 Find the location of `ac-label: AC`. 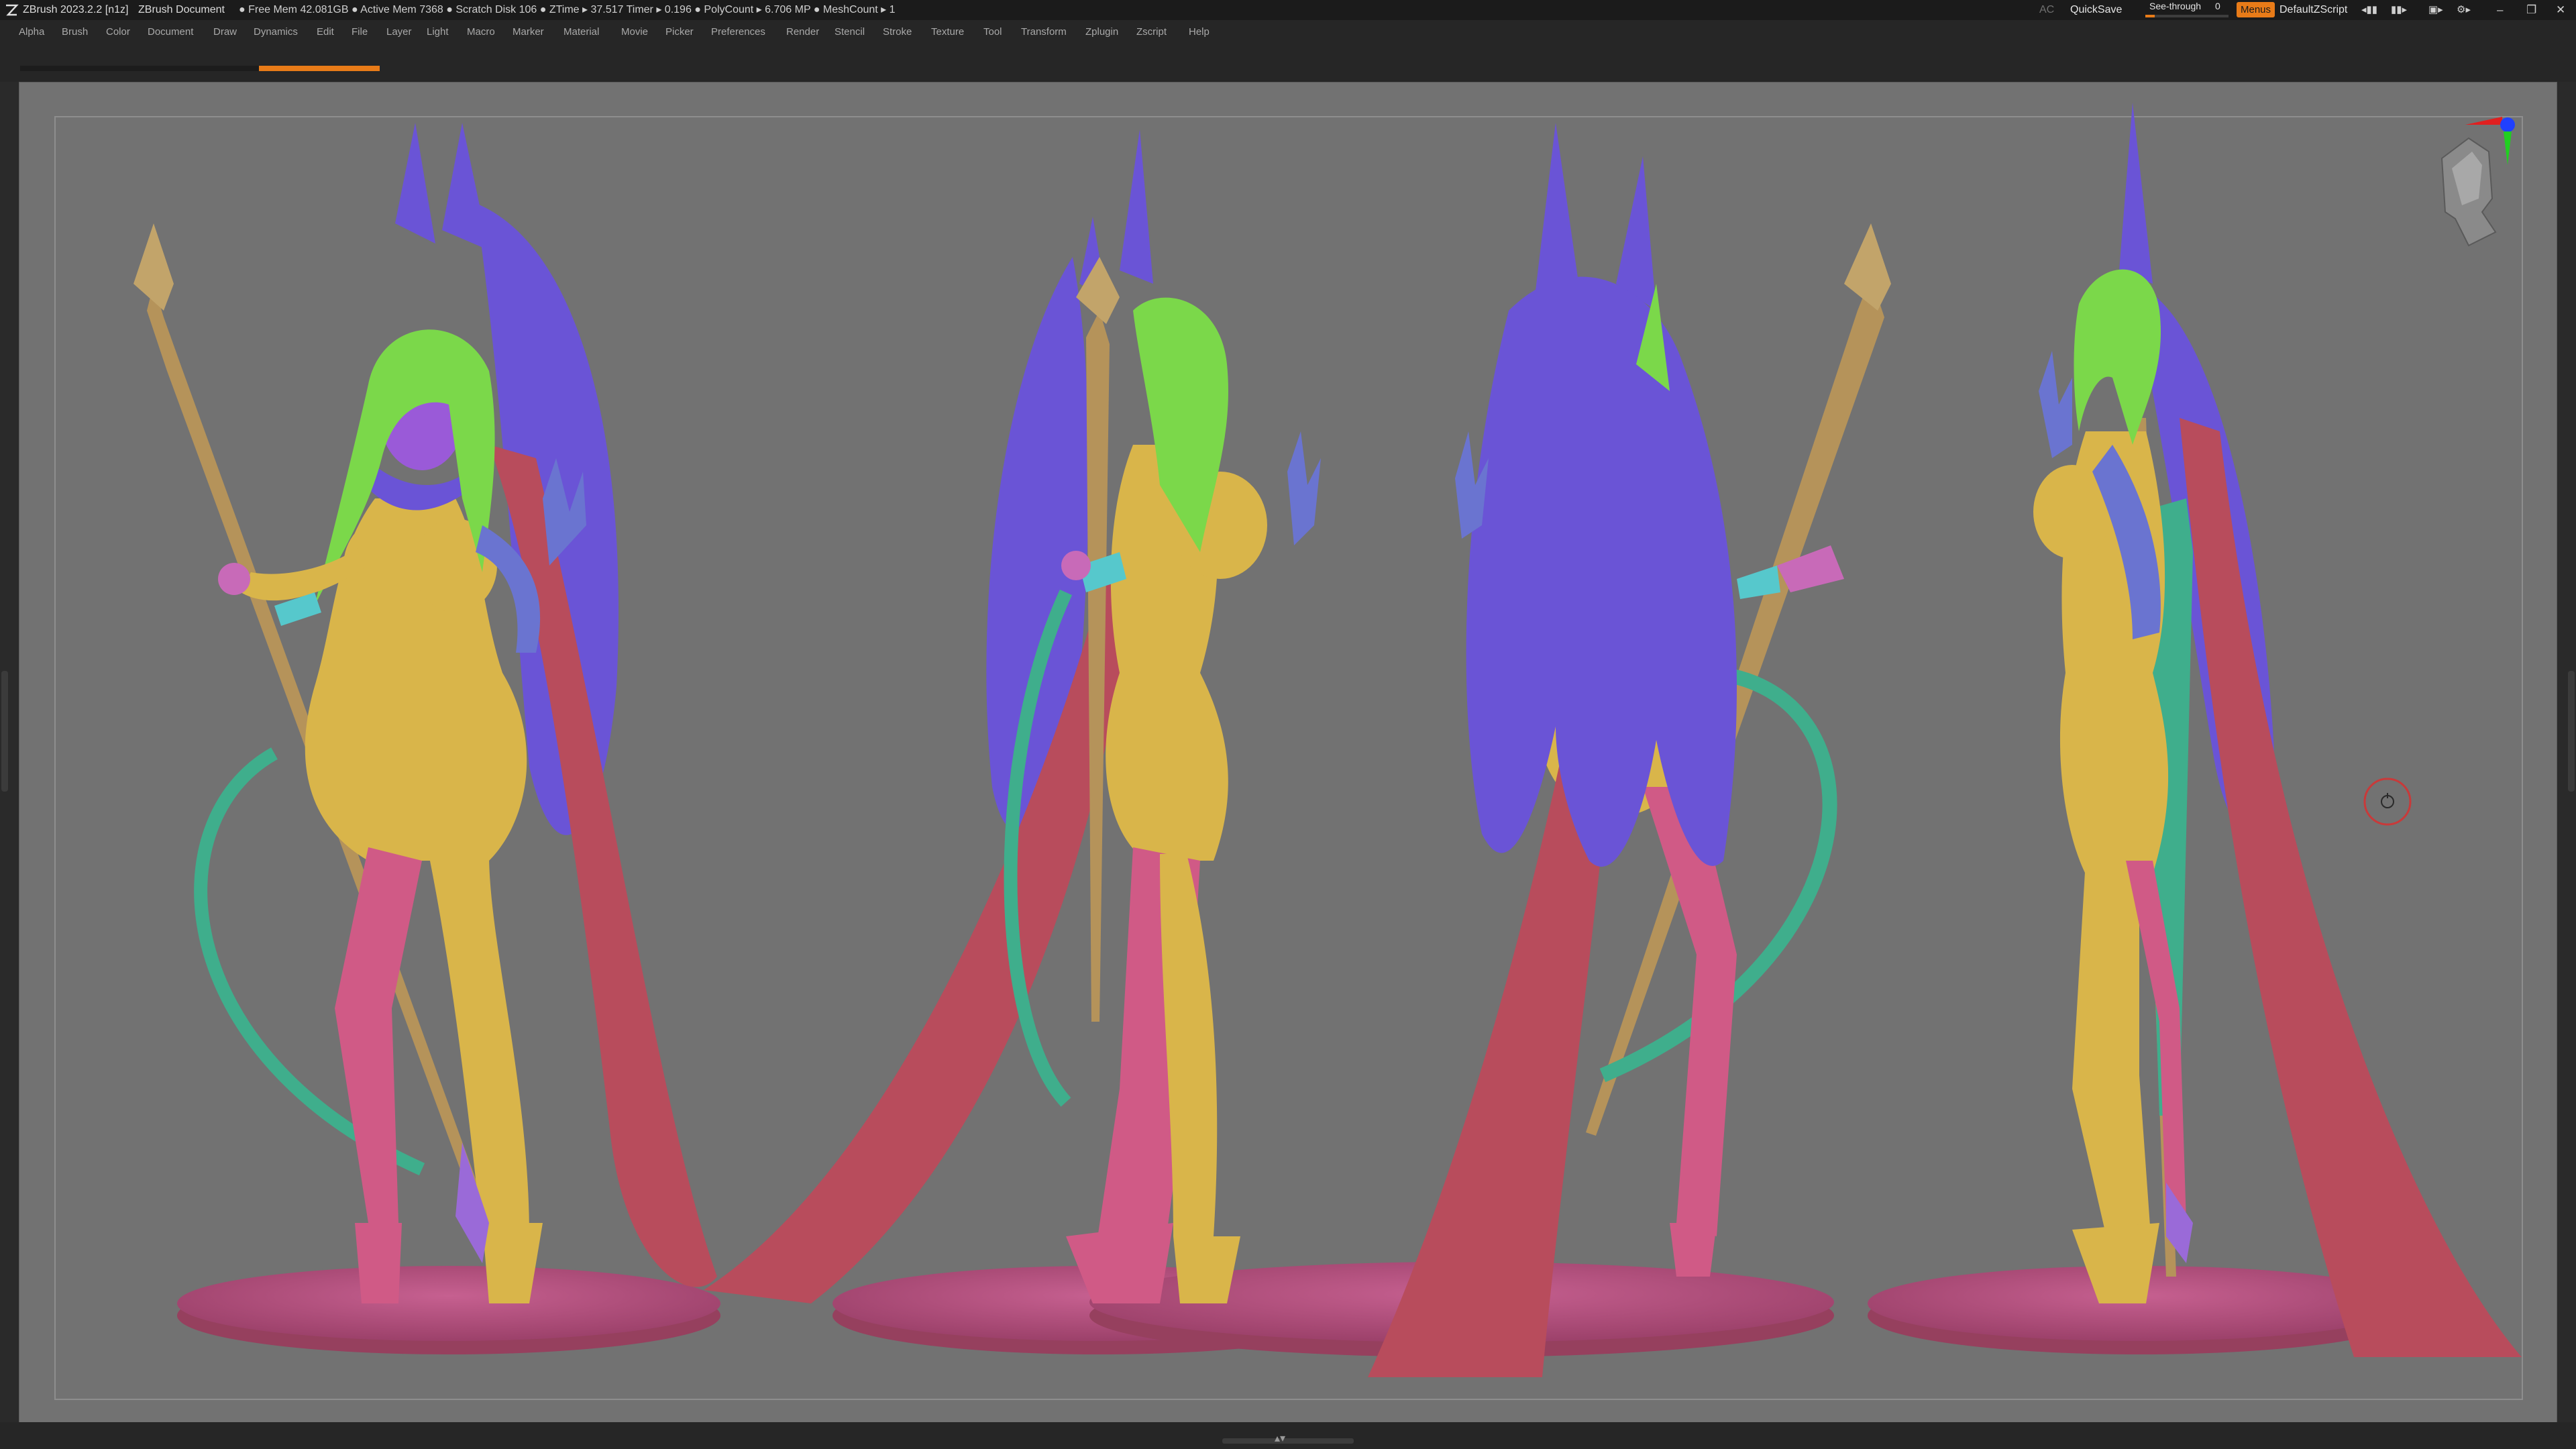

ac-label: AC is located at coordinates (2046, 10).